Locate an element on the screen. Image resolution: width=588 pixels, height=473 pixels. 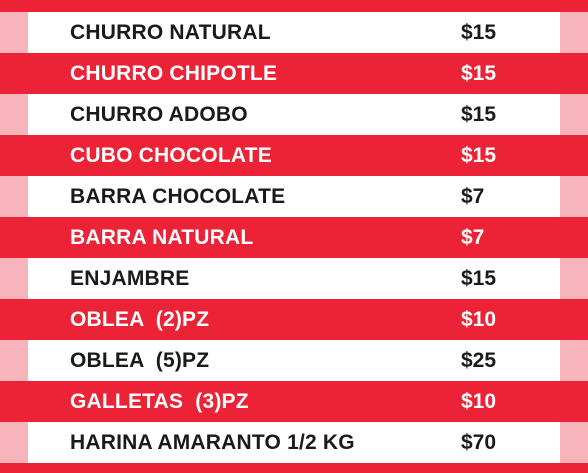
item-name: CHURRO ADOBO is located at coordinates (159, 114).